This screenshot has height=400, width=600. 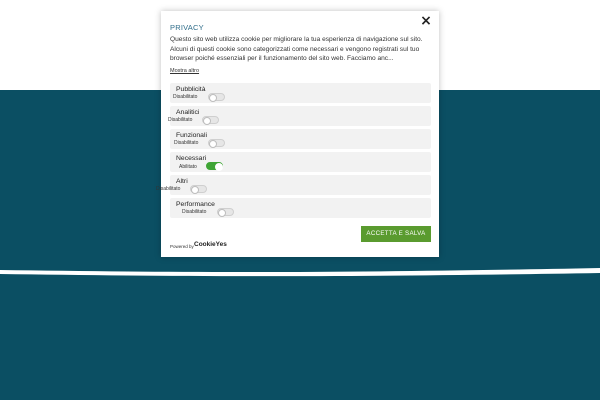 What do you see at coordinates (191, 135) in the screenshot?
I see `category-name: Funzionali` at bounding box center [191, 135].